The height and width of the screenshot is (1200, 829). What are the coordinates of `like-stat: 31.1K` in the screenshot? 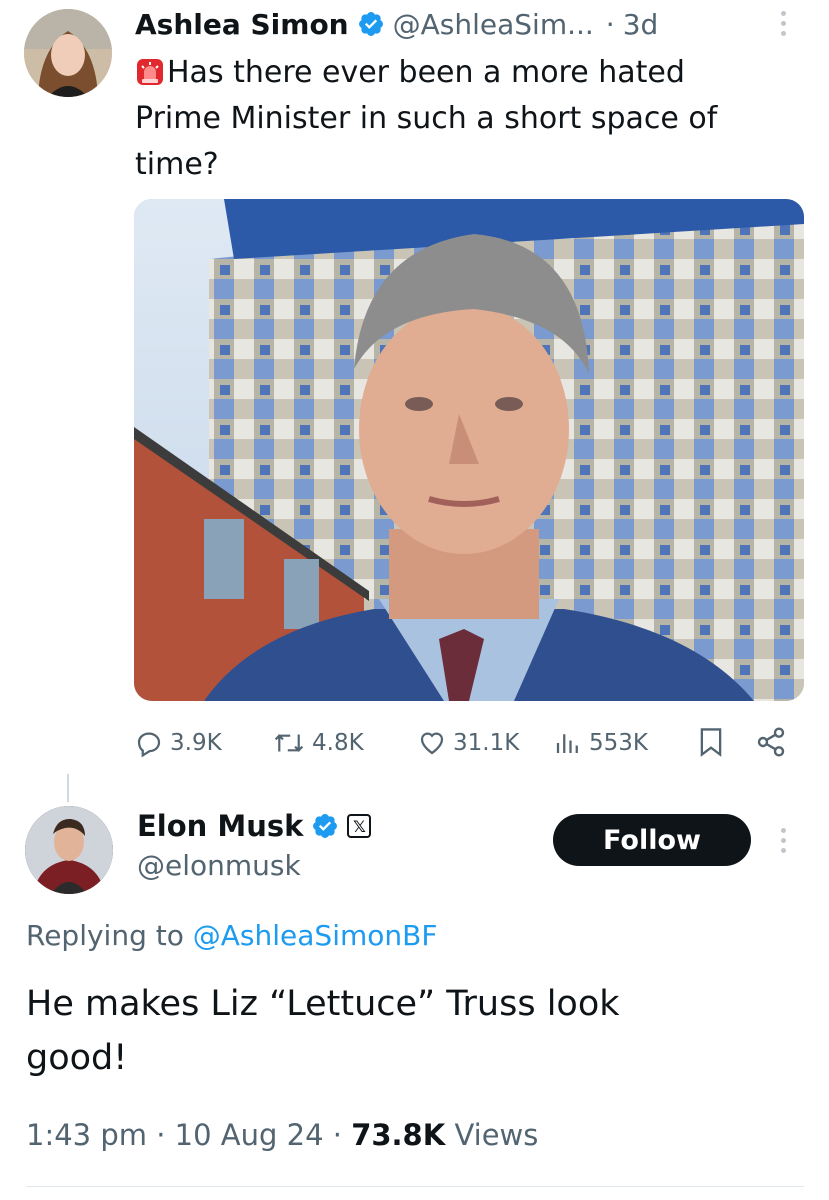 It's located at (468, 743).